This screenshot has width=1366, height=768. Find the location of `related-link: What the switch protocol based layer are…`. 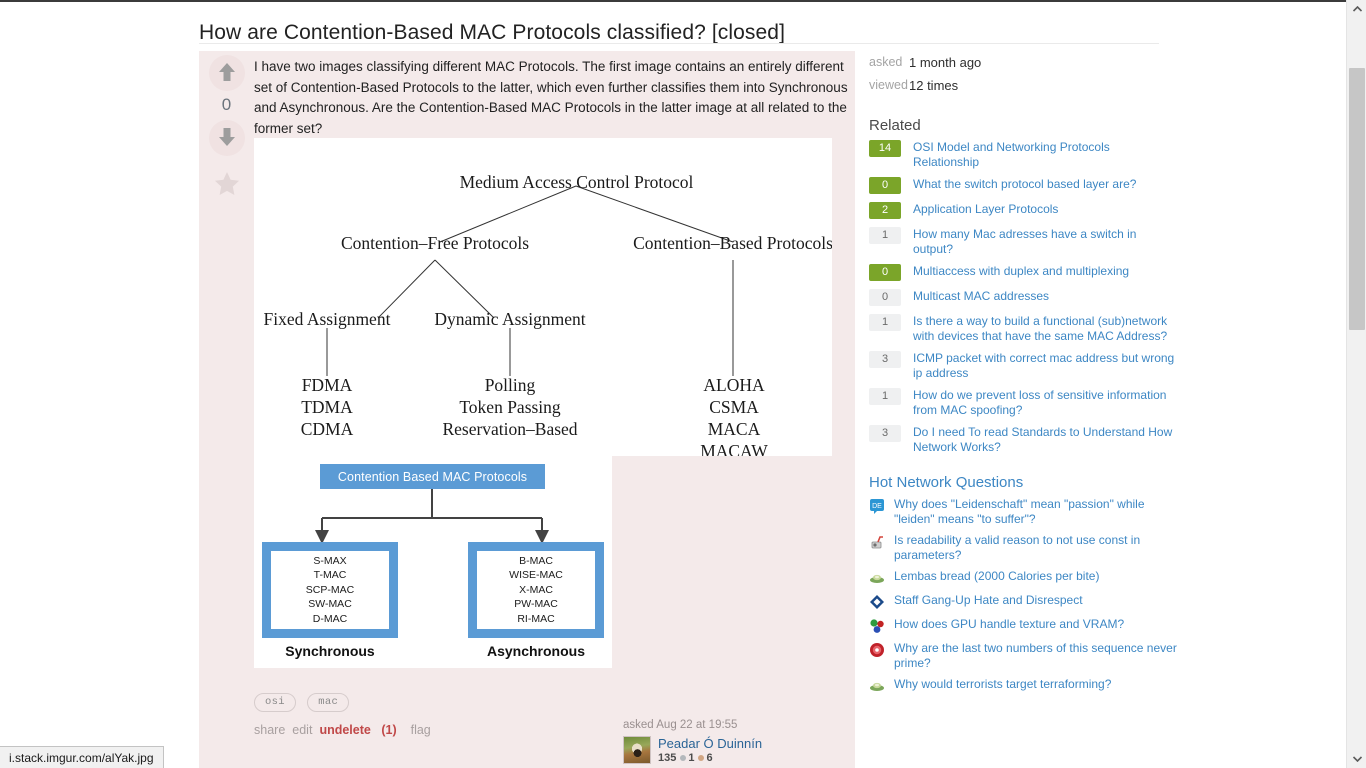

related-link: What the switch protocol based layer are… is located at coordinates (1024, 184).